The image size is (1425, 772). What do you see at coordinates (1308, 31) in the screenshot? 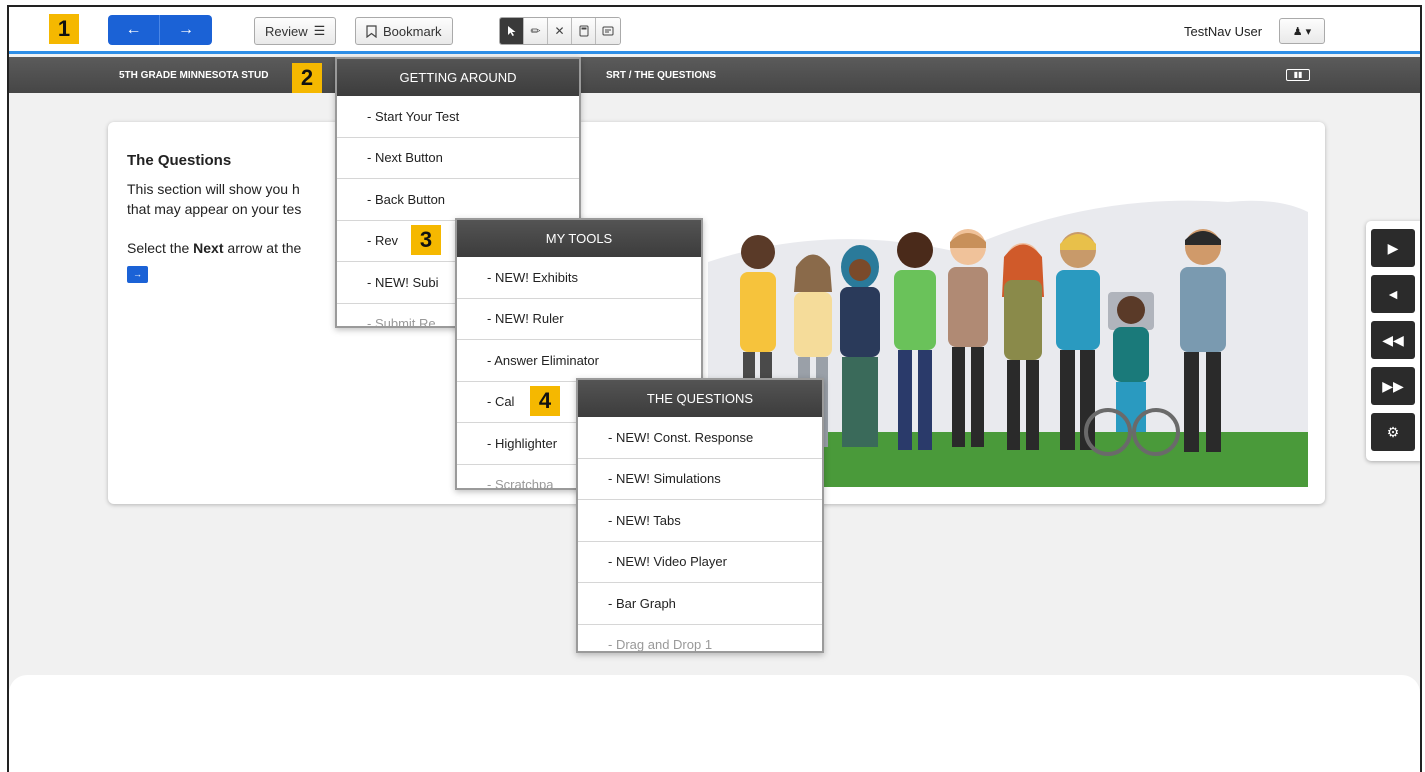
I see `chevron-down-icon: ▾` at bounding box center [1308, 31].